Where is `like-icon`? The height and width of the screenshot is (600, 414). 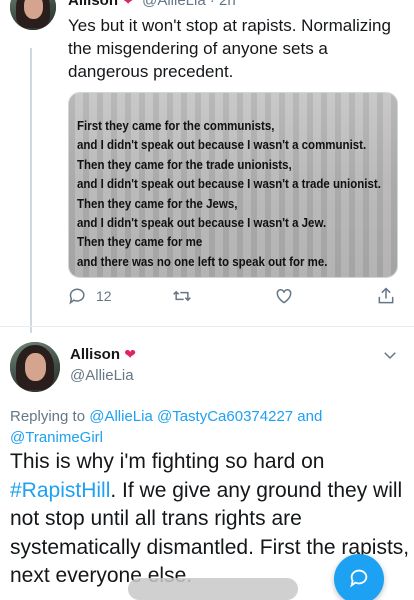
like-icon is located at coordinates (284, 296).